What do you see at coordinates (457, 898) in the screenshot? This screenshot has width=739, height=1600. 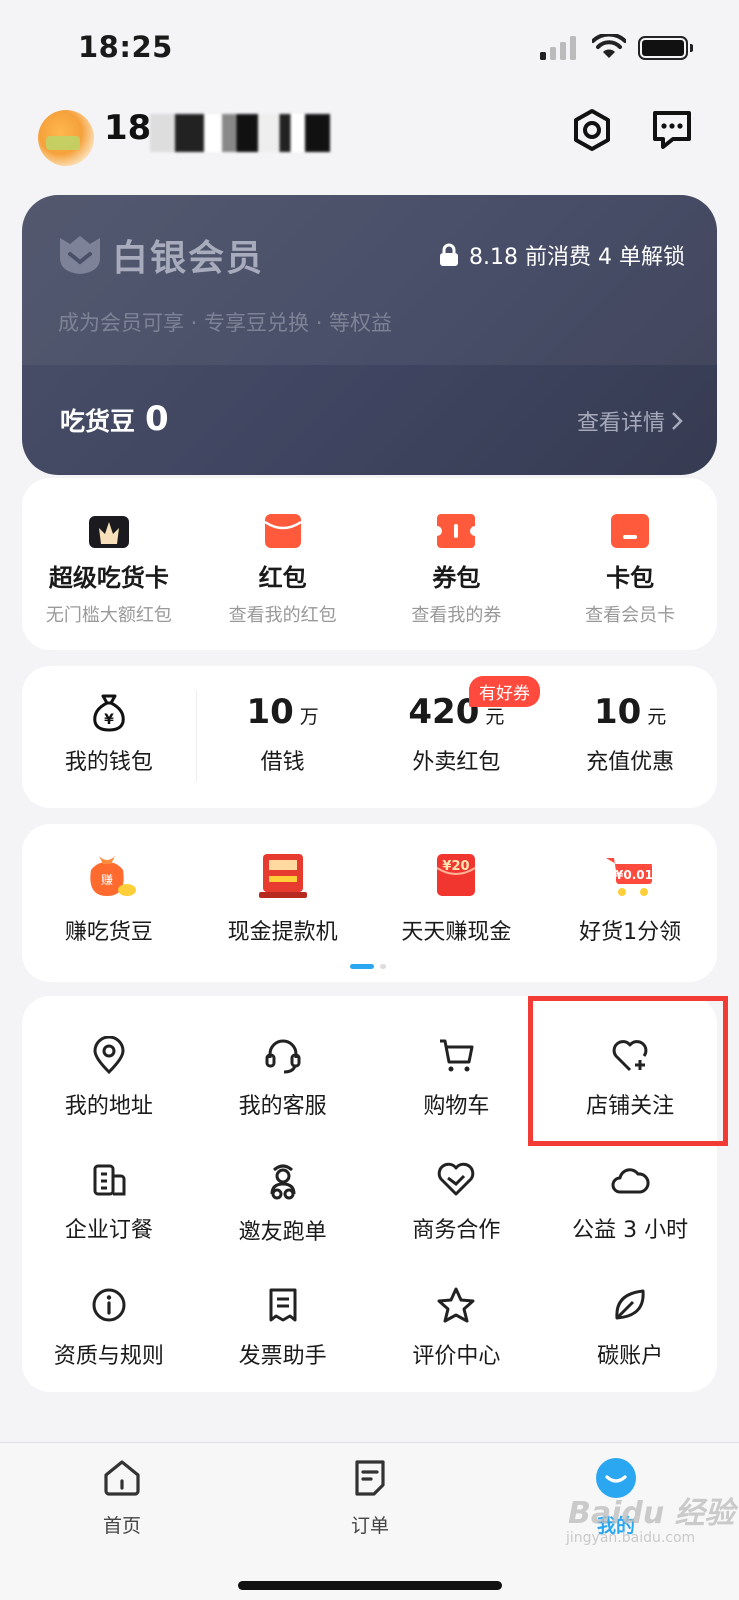 I see `daily-cash-item: ¥20 天天赚现金` at bounding box center [457, 898].